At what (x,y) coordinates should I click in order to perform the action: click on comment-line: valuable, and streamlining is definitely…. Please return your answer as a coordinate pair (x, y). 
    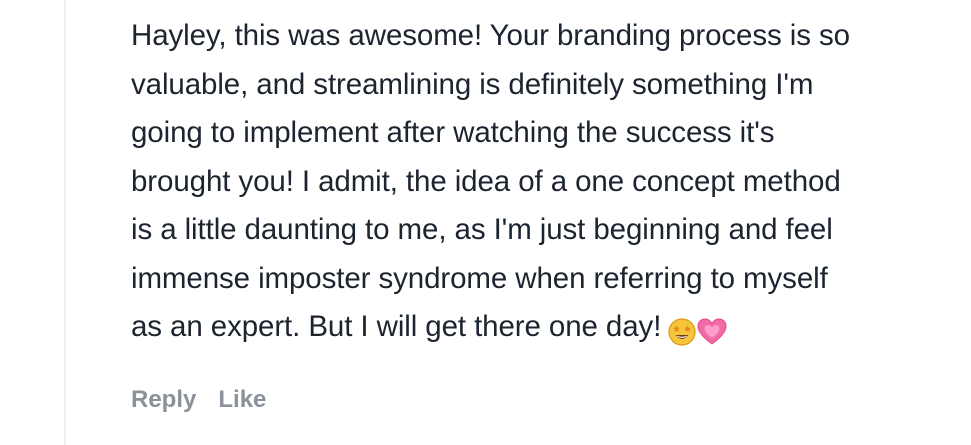
    Looking at the image, I should click on (472, 84).